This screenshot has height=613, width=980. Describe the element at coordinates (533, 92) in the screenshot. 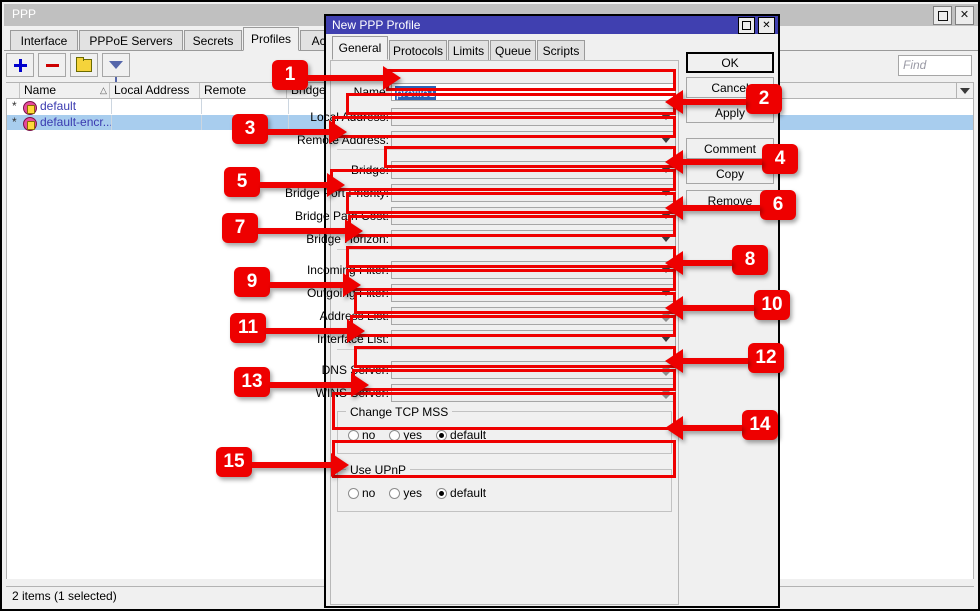

I see `input-name: profile1` at that location.